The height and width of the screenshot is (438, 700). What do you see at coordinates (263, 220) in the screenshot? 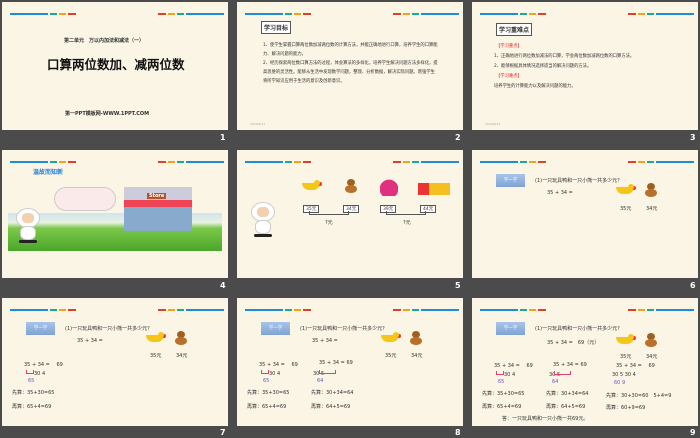
I see `old-goat-character` at bounding box center [263, 220].